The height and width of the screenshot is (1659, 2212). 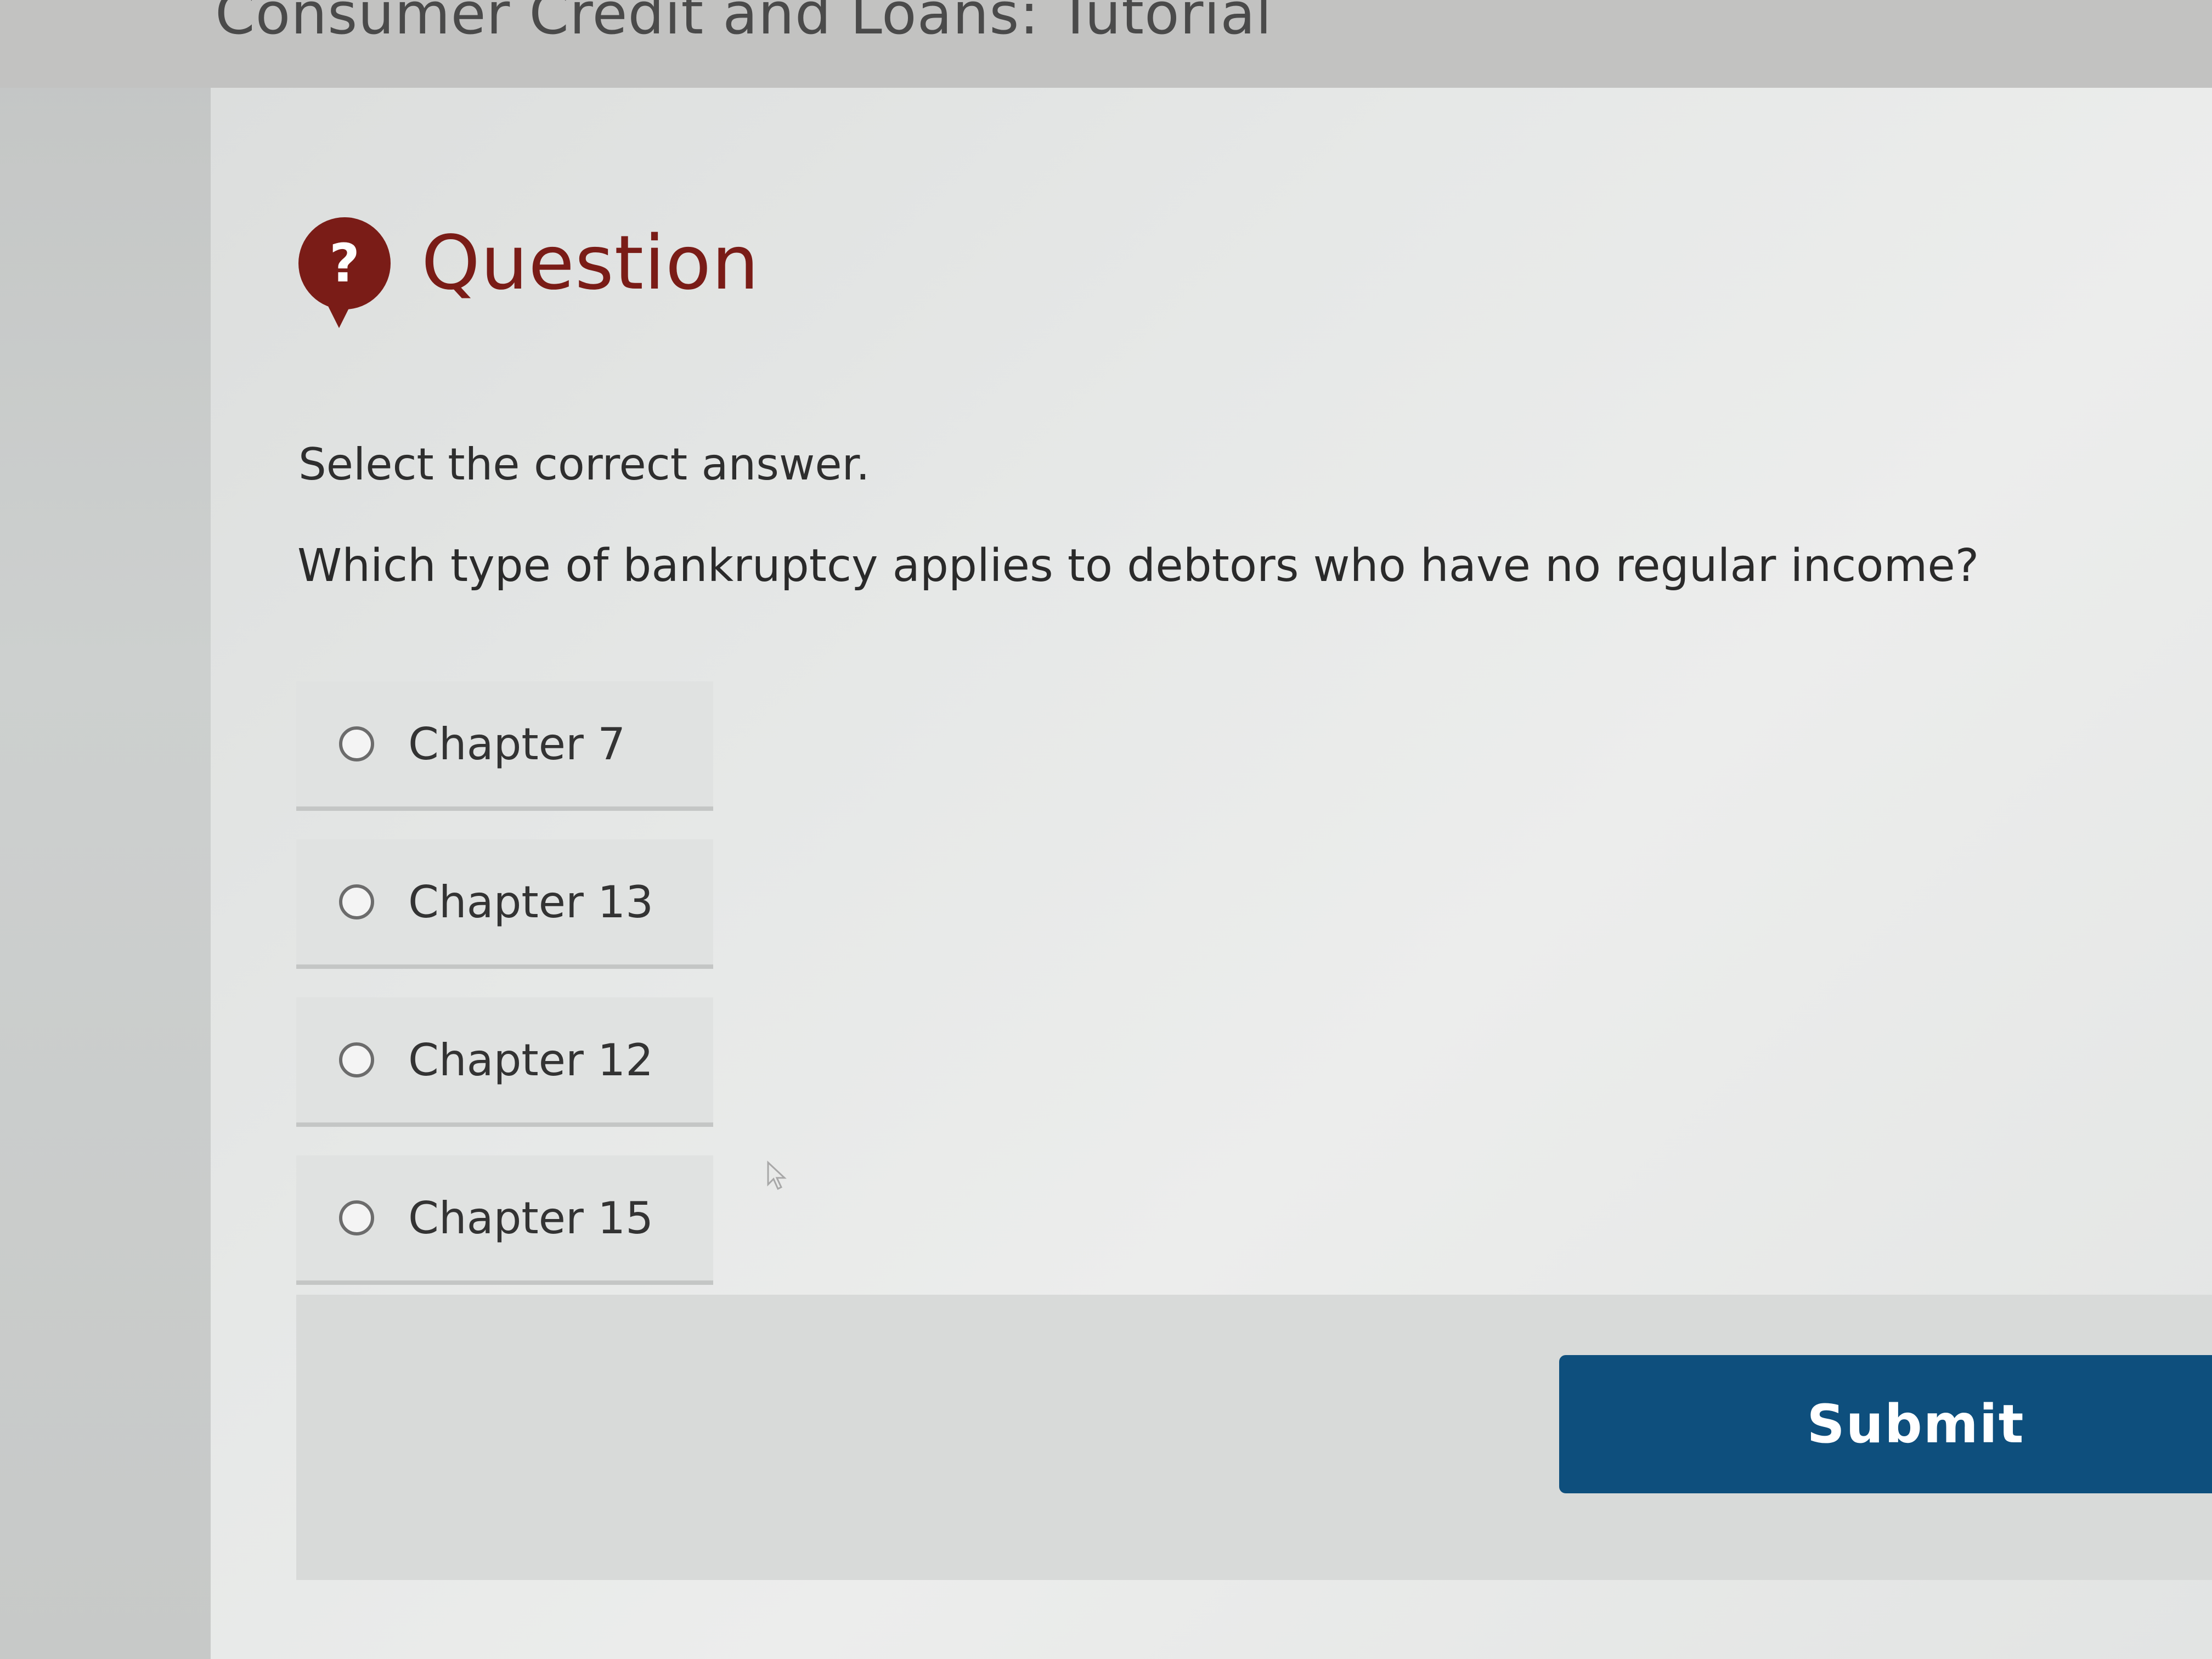 I want to click on top-bar: Consumer Credit and Loans: Tutorial, so click(x=1106, y=44).